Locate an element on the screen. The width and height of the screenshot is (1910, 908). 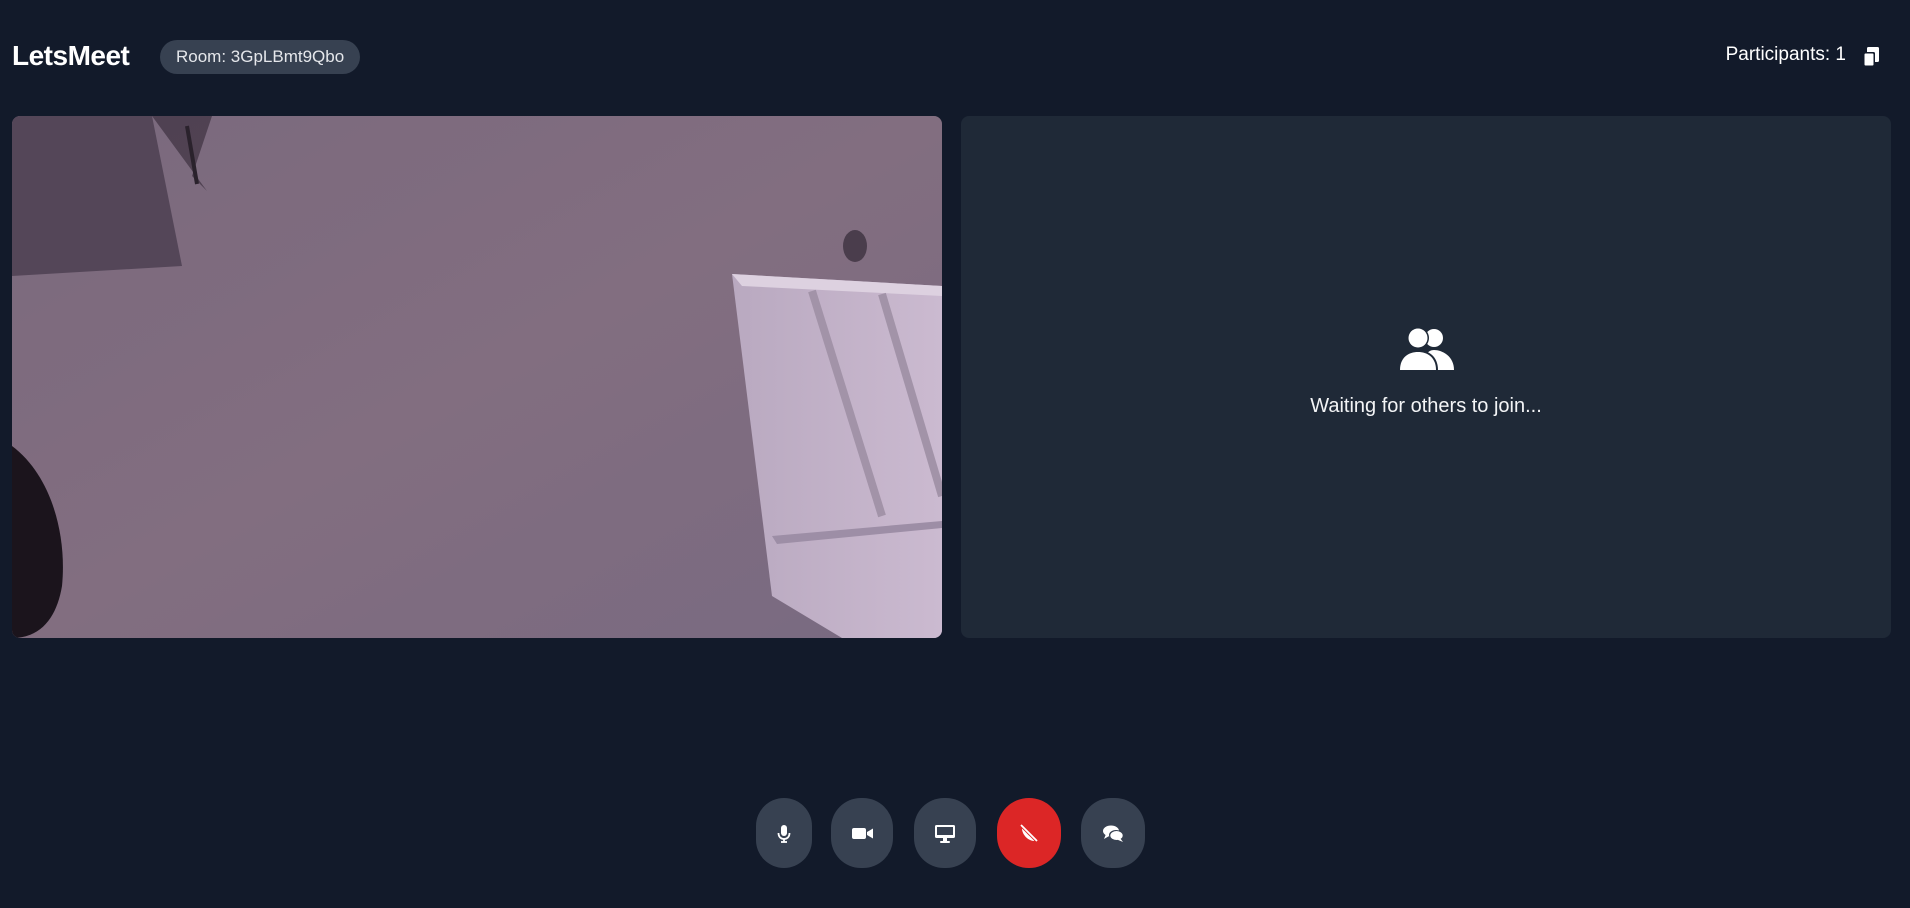
video-camera-icon is located at coordinates (862, 833).